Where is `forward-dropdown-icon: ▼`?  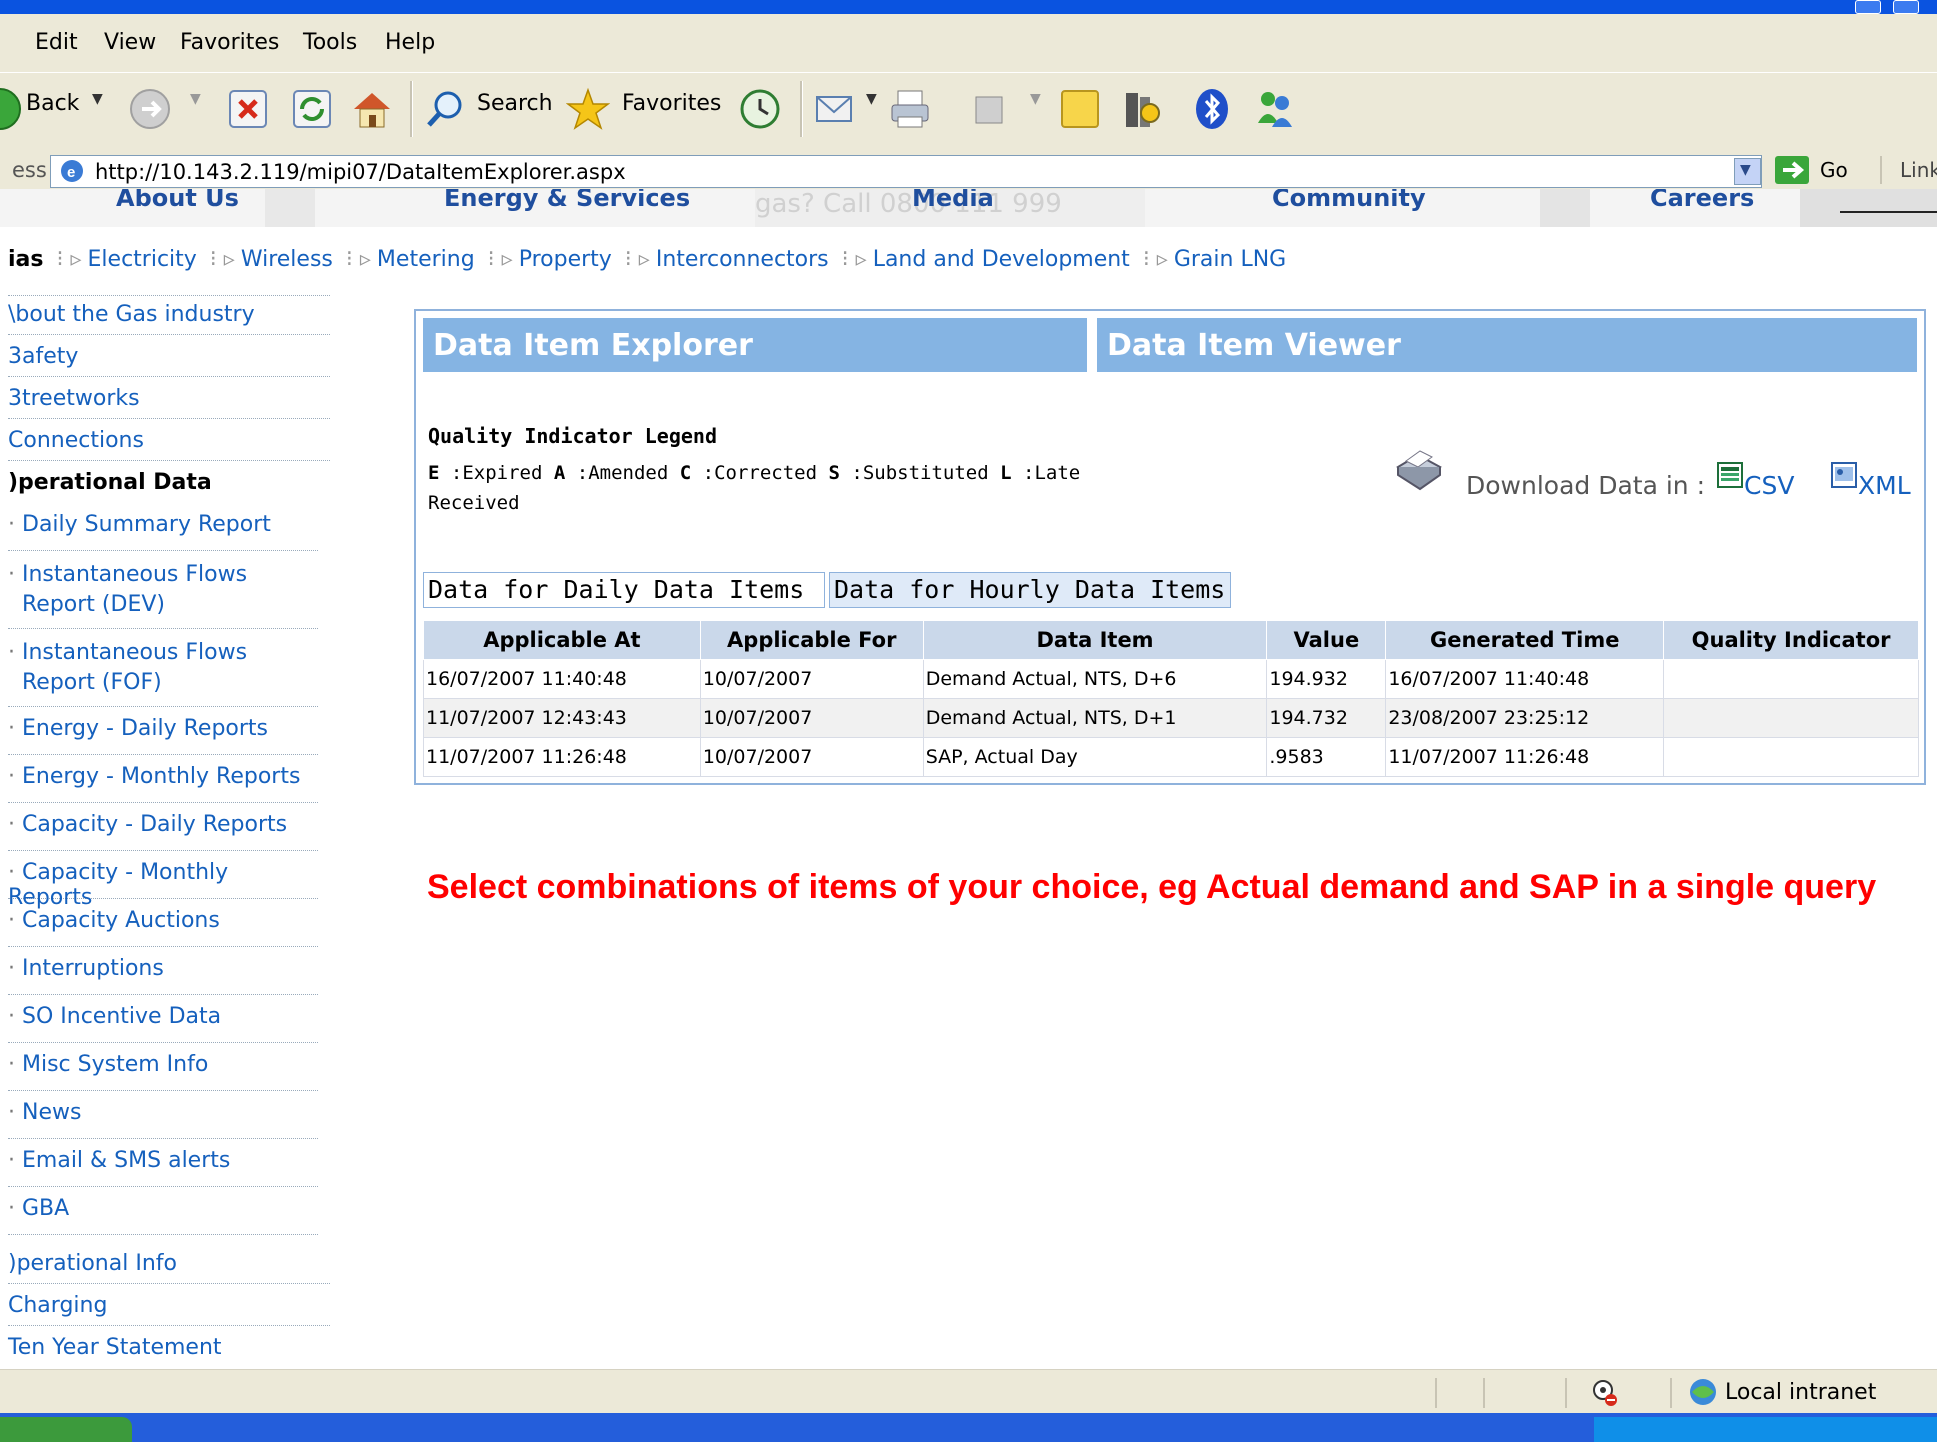
forward-dropdown-icon: ▼ is located at coordinates (195, 99).